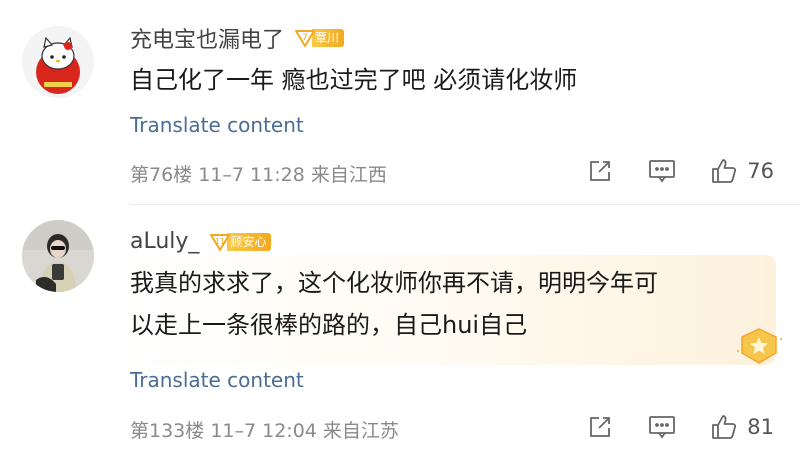  I want to click on girl-photo-avatar-icon, so click(58, 256).